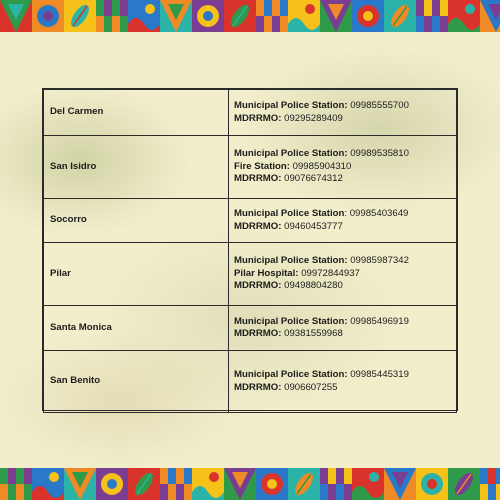 This screenshot has height=500, width=500. Describe the element at coordinates (379, 261) in the screenshot. I see `phone-number: 09985987342` at that location.